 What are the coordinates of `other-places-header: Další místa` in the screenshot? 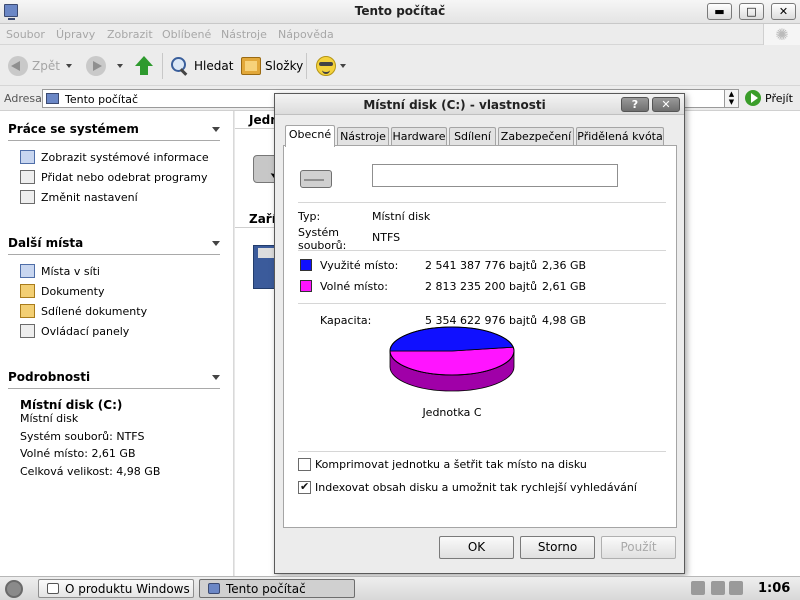 It's located at (114, 243).